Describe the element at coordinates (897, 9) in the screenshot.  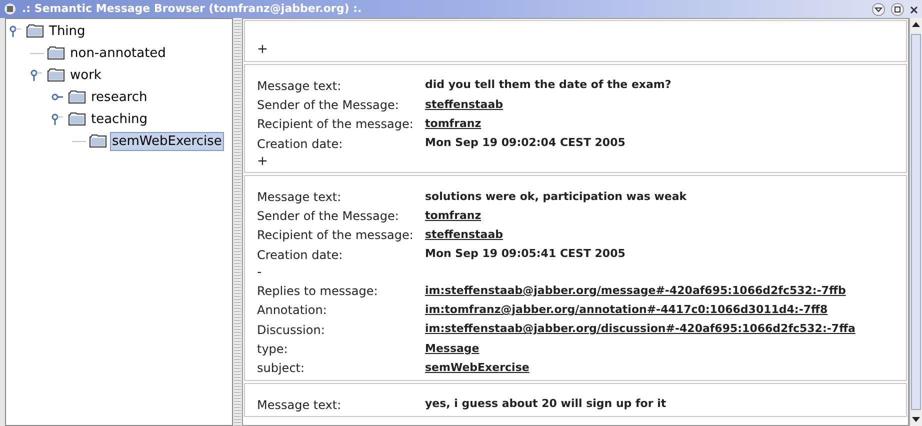
I see `maximize-icon` at that location.